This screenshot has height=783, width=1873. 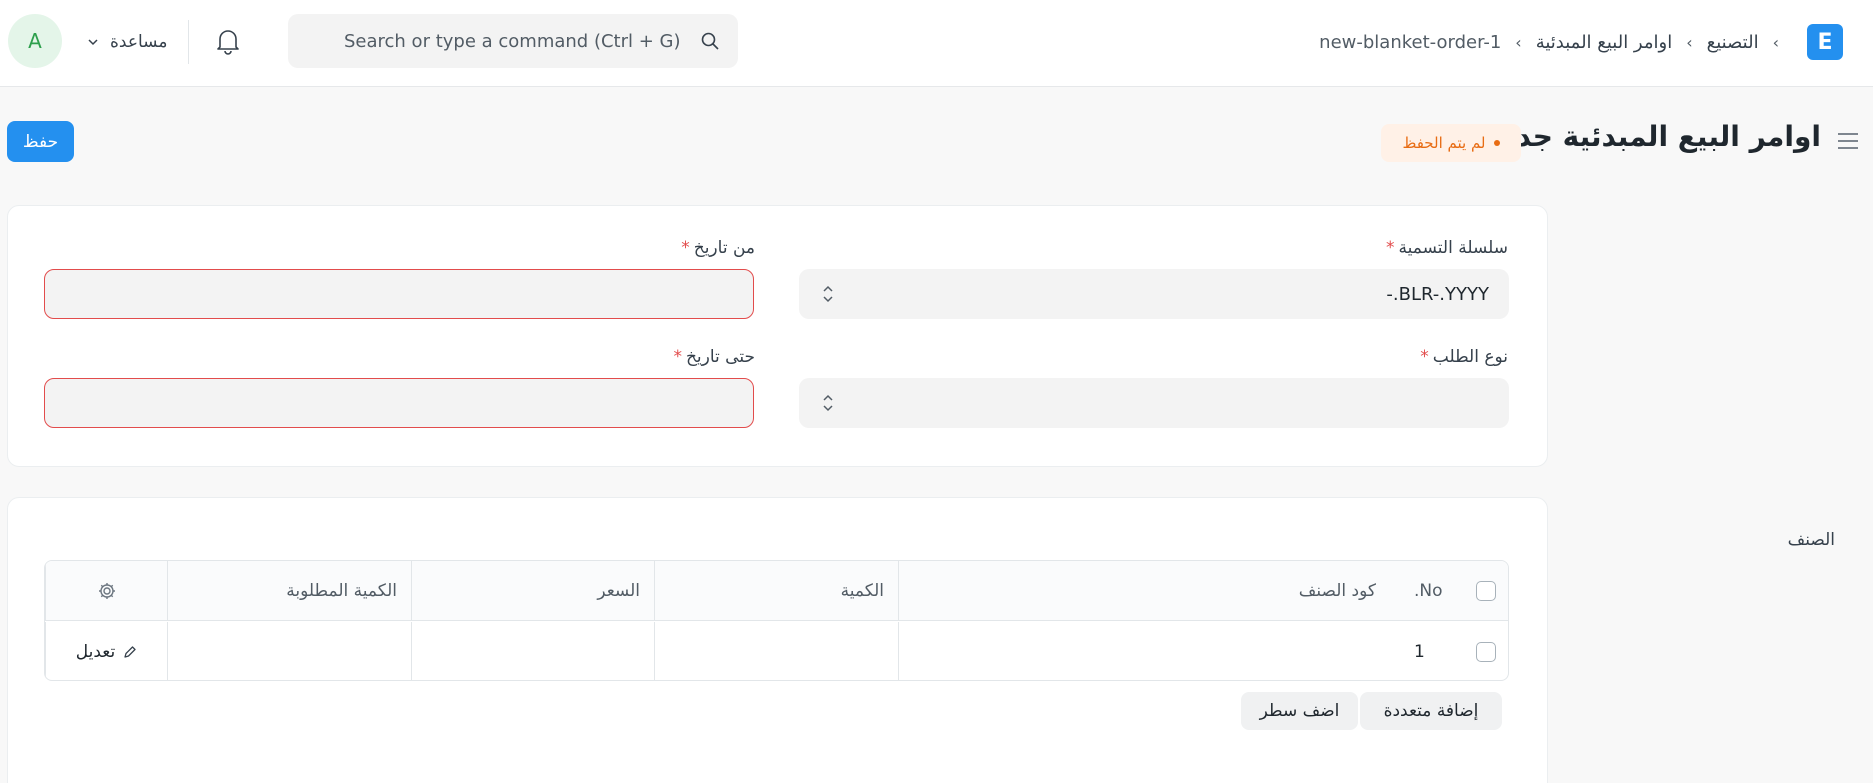 I want to click on to-date-label: حتى تاريخ*, so click(x=714, y=357).